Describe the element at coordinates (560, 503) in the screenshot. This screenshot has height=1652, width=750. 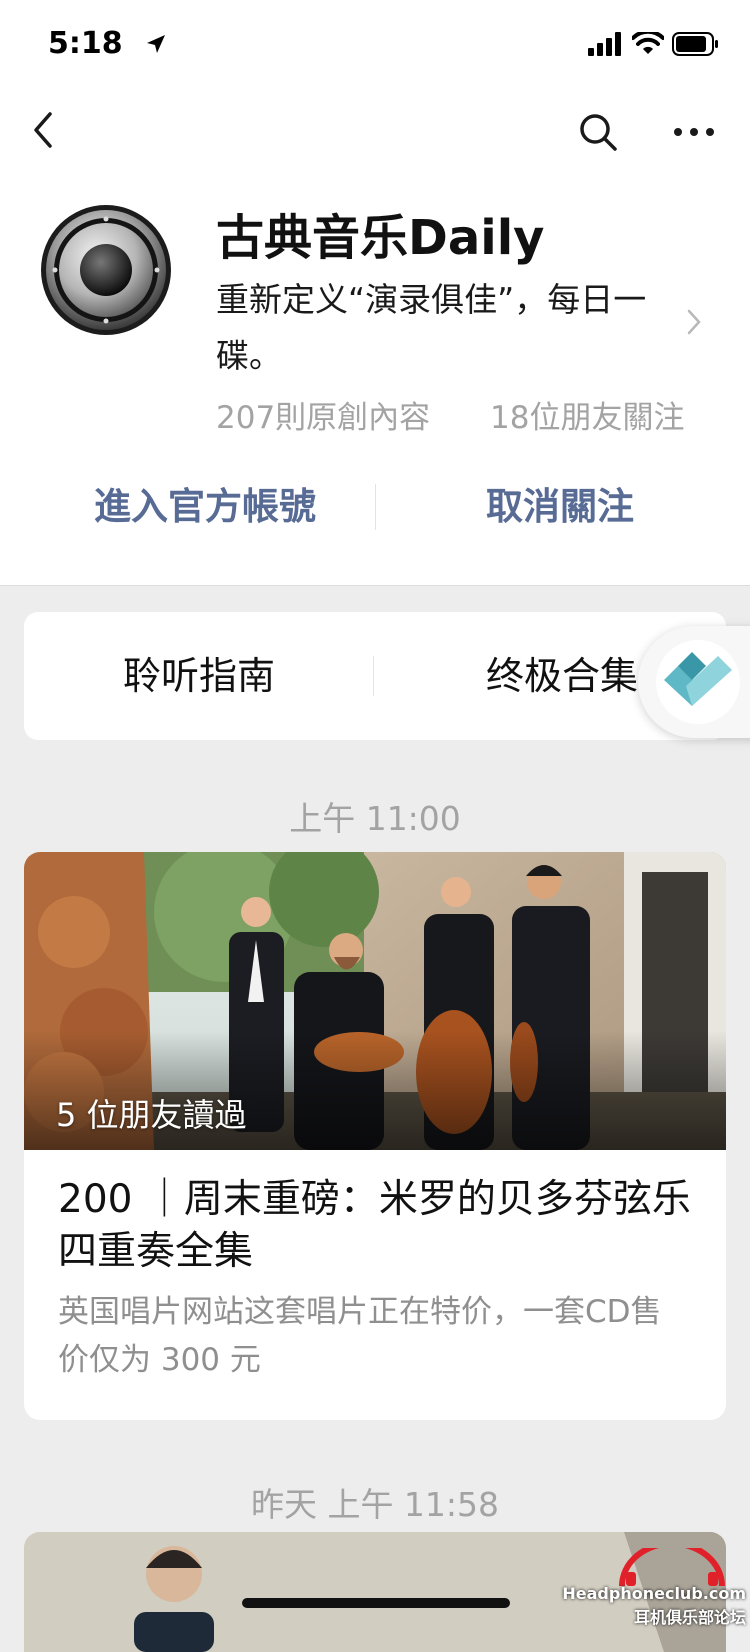
I see `unfollow-button: 取消關注` at that location.